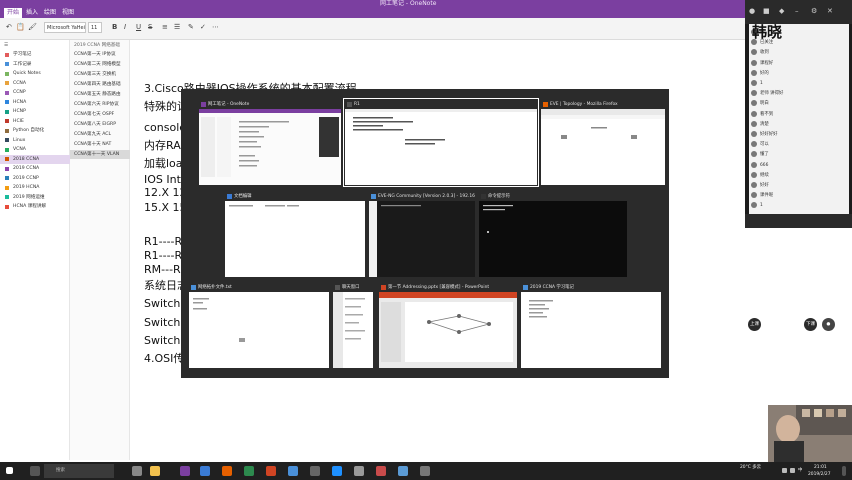  I want to click on page-item: CCNA第三天 交换机, so click(100, 74).